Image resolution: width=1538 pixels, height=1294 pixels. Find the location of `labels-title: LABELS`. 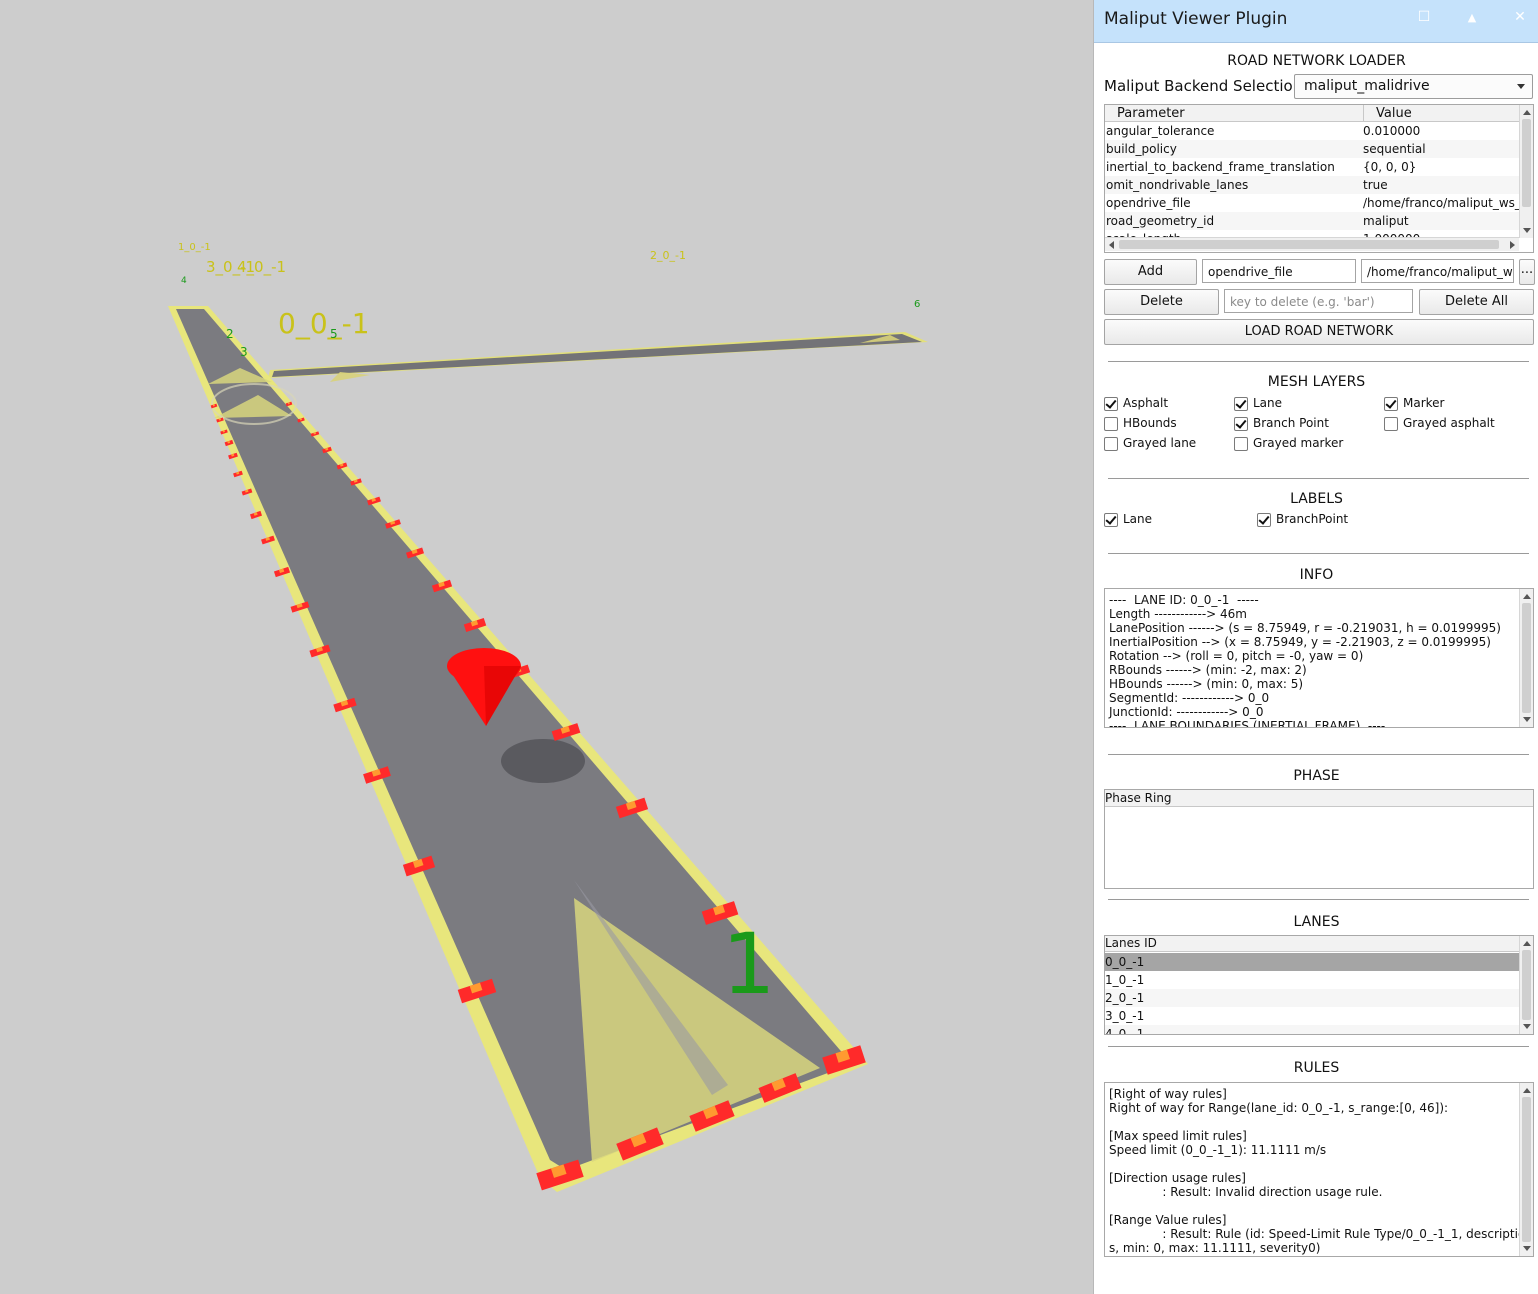

labels-title: LABELS is located at coordinates (1316, 499).